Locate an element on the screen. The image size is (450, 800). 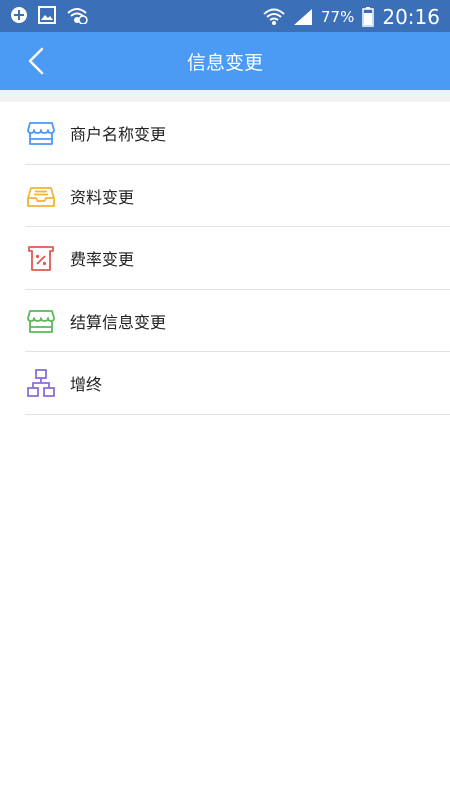
signal-icon is located at coordinates (303, 17).